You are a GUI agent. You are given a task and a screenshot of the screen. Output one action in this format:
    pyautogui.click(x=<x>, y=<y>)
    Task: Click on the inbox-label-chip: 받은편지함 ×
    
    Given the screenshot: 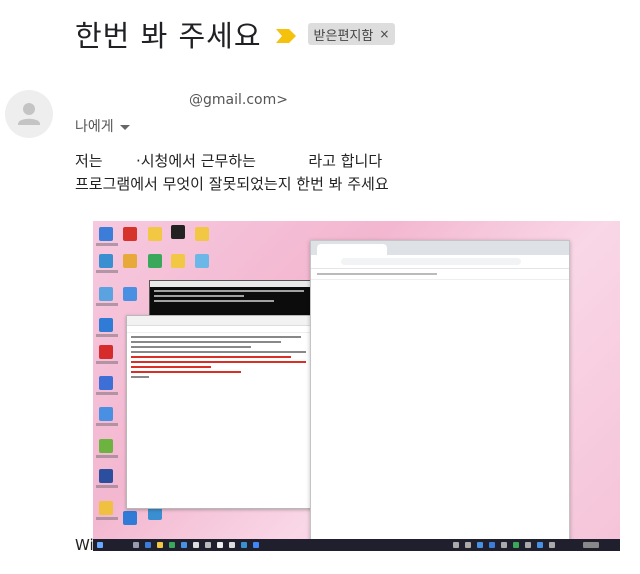 What is the action you would take?
    pyautogui.click(x=351, y=34)
    